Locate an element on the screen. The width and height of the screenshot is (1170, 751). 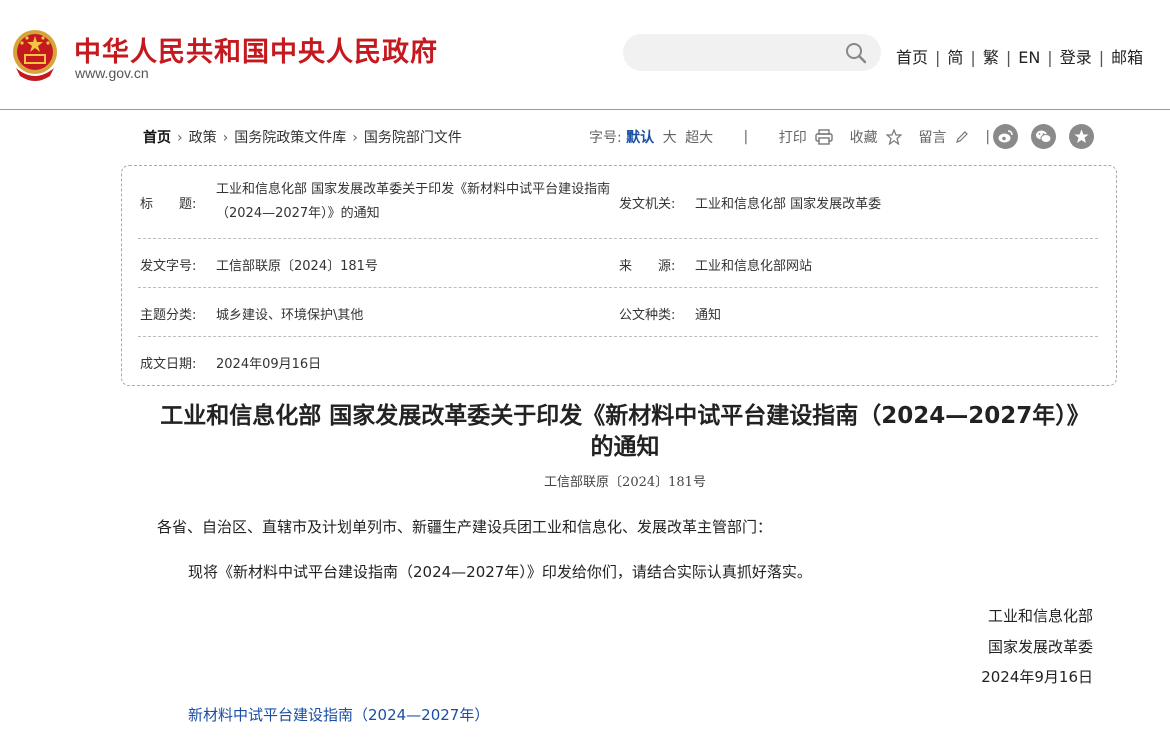
nav-simplified: 简 is located at coordinates (955, 57).